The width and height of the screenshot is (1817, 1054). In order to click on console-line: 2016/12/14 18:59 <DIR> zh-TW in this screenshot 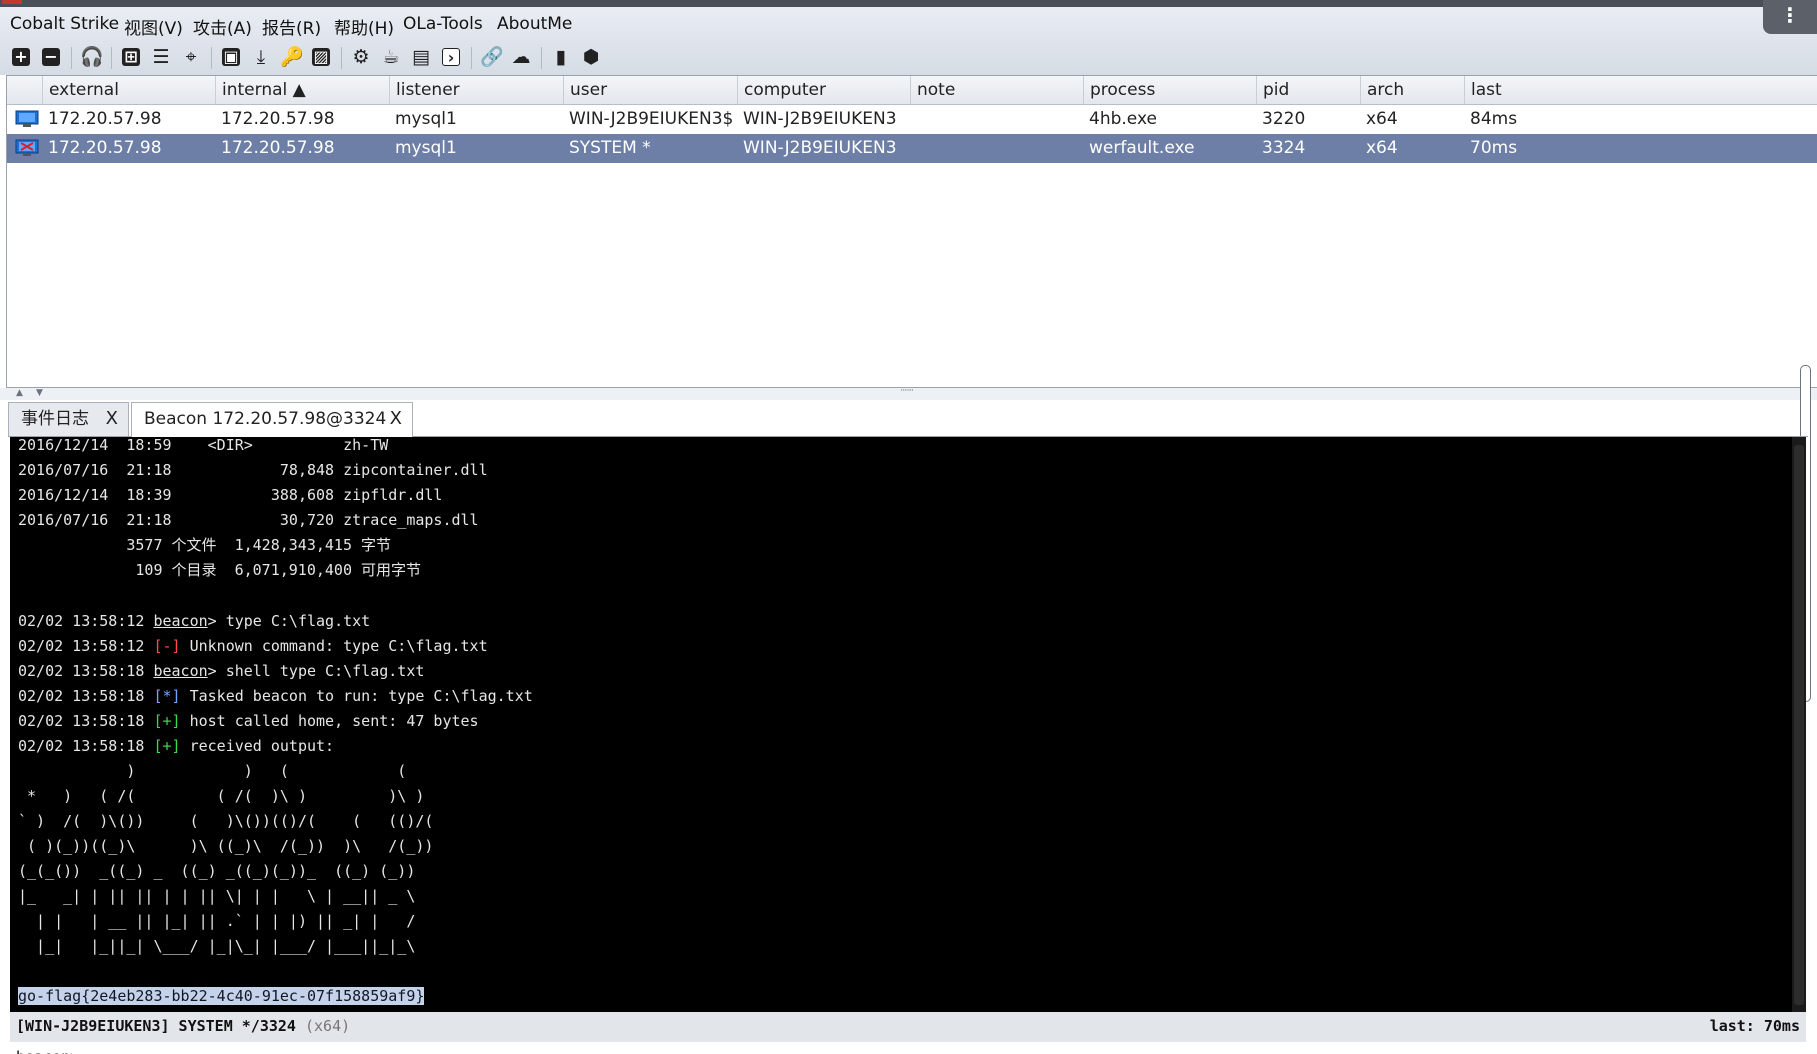, I will do `click(203, 445)`.